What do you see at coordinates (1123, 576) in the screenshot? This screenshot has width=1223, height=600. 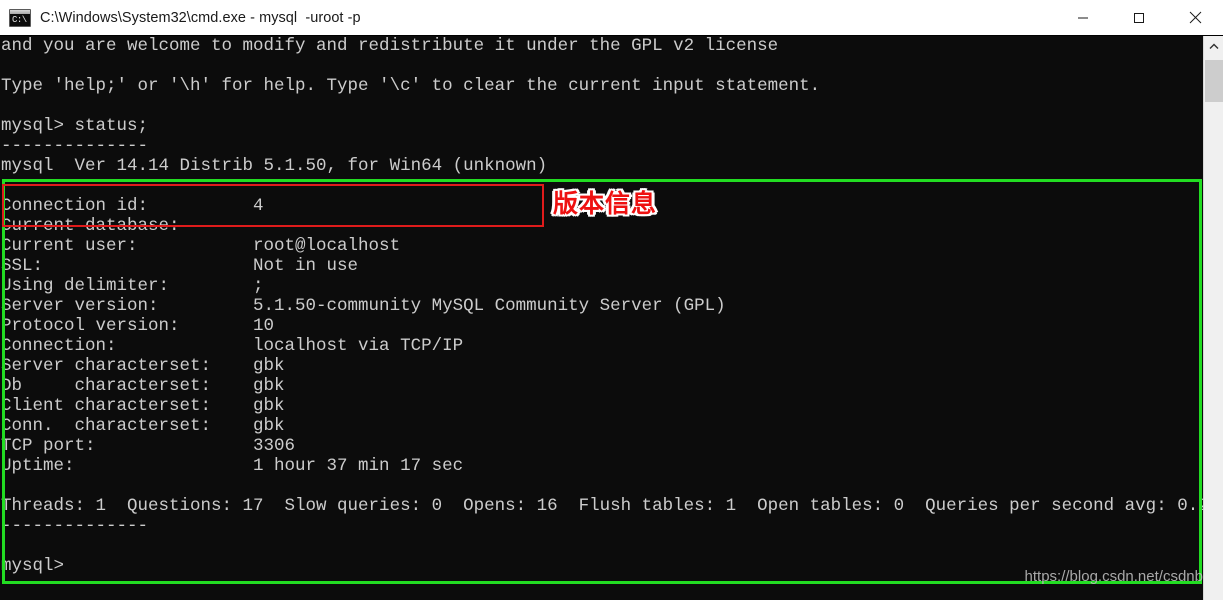 I see `watermark: https://blog.csdn.net/csdnbian` at bounding box center [1123, 576].